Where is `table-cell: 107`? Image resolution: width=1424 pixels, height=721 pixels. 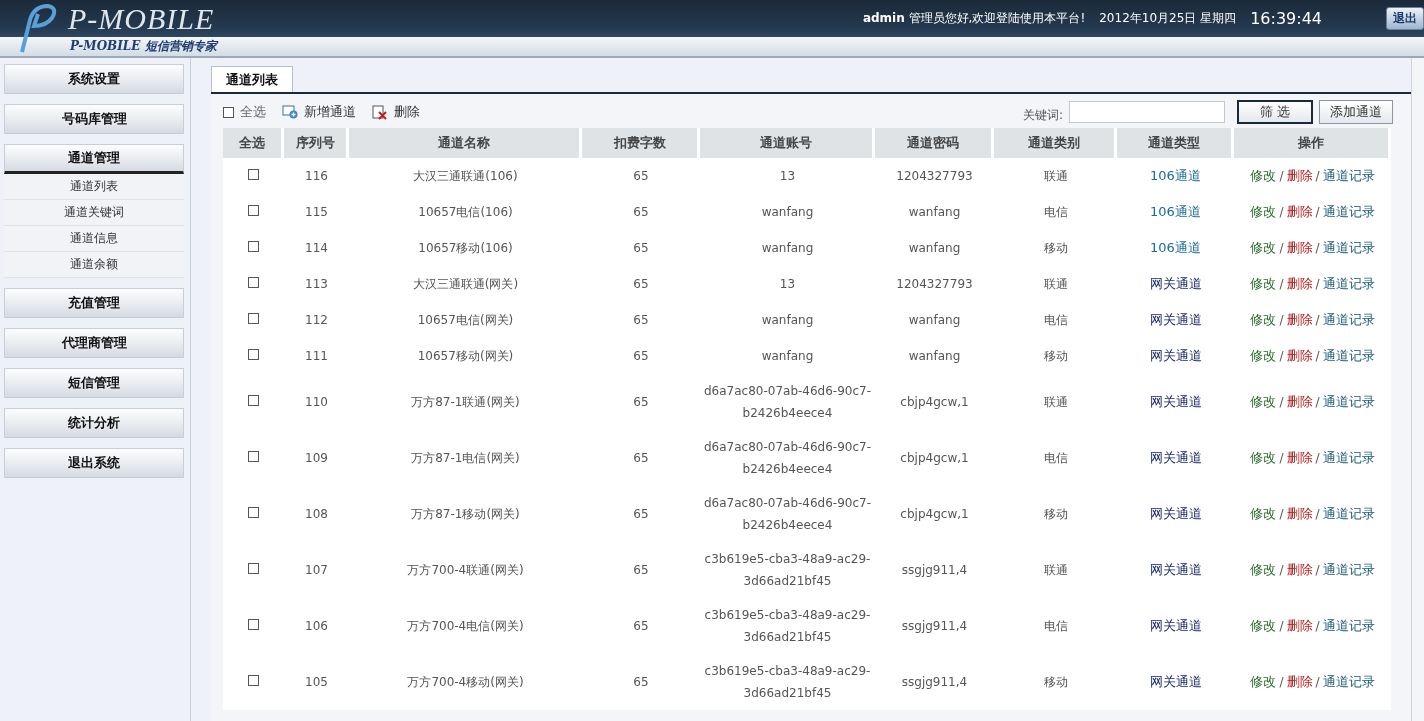
table-cell: 107 is located at coordinates (316, 570).